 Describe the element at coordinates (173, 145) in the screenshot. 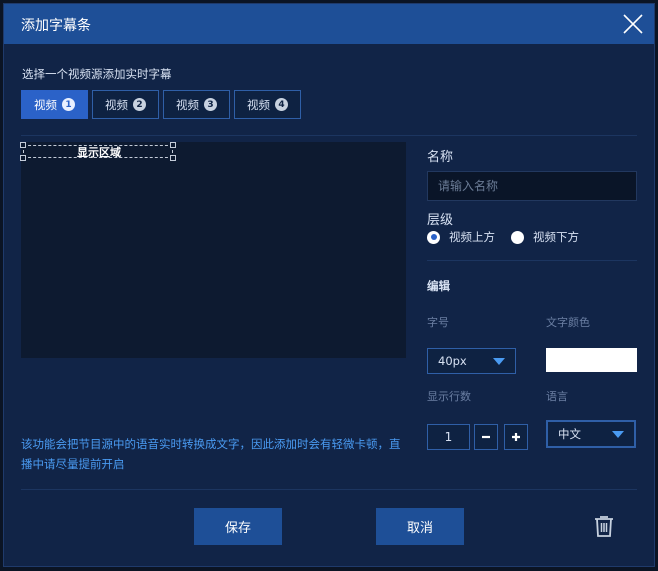

I see `resize-handle-top-right` at that location.